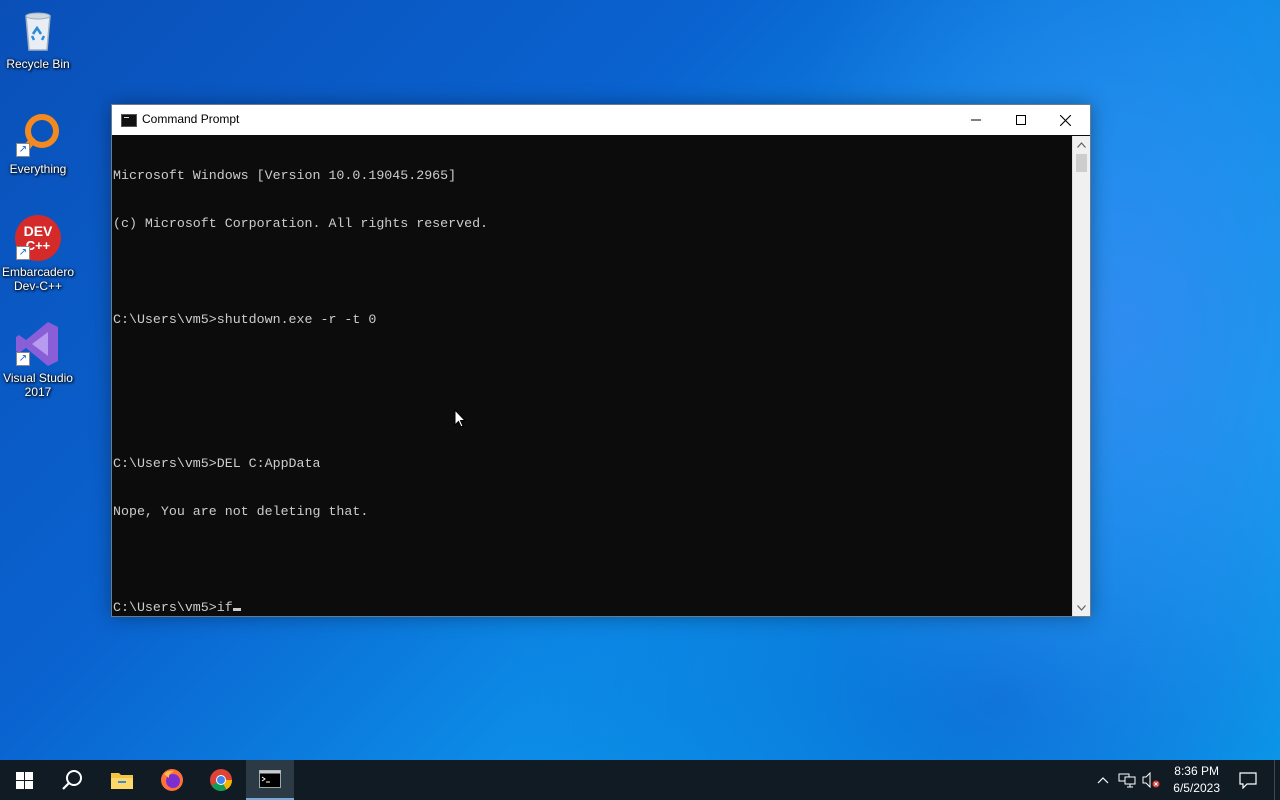  Describe the element at coordinates (38, 385) in the screenshot. I see `desktop-icon-label: Visual Studio 2017` at that location.